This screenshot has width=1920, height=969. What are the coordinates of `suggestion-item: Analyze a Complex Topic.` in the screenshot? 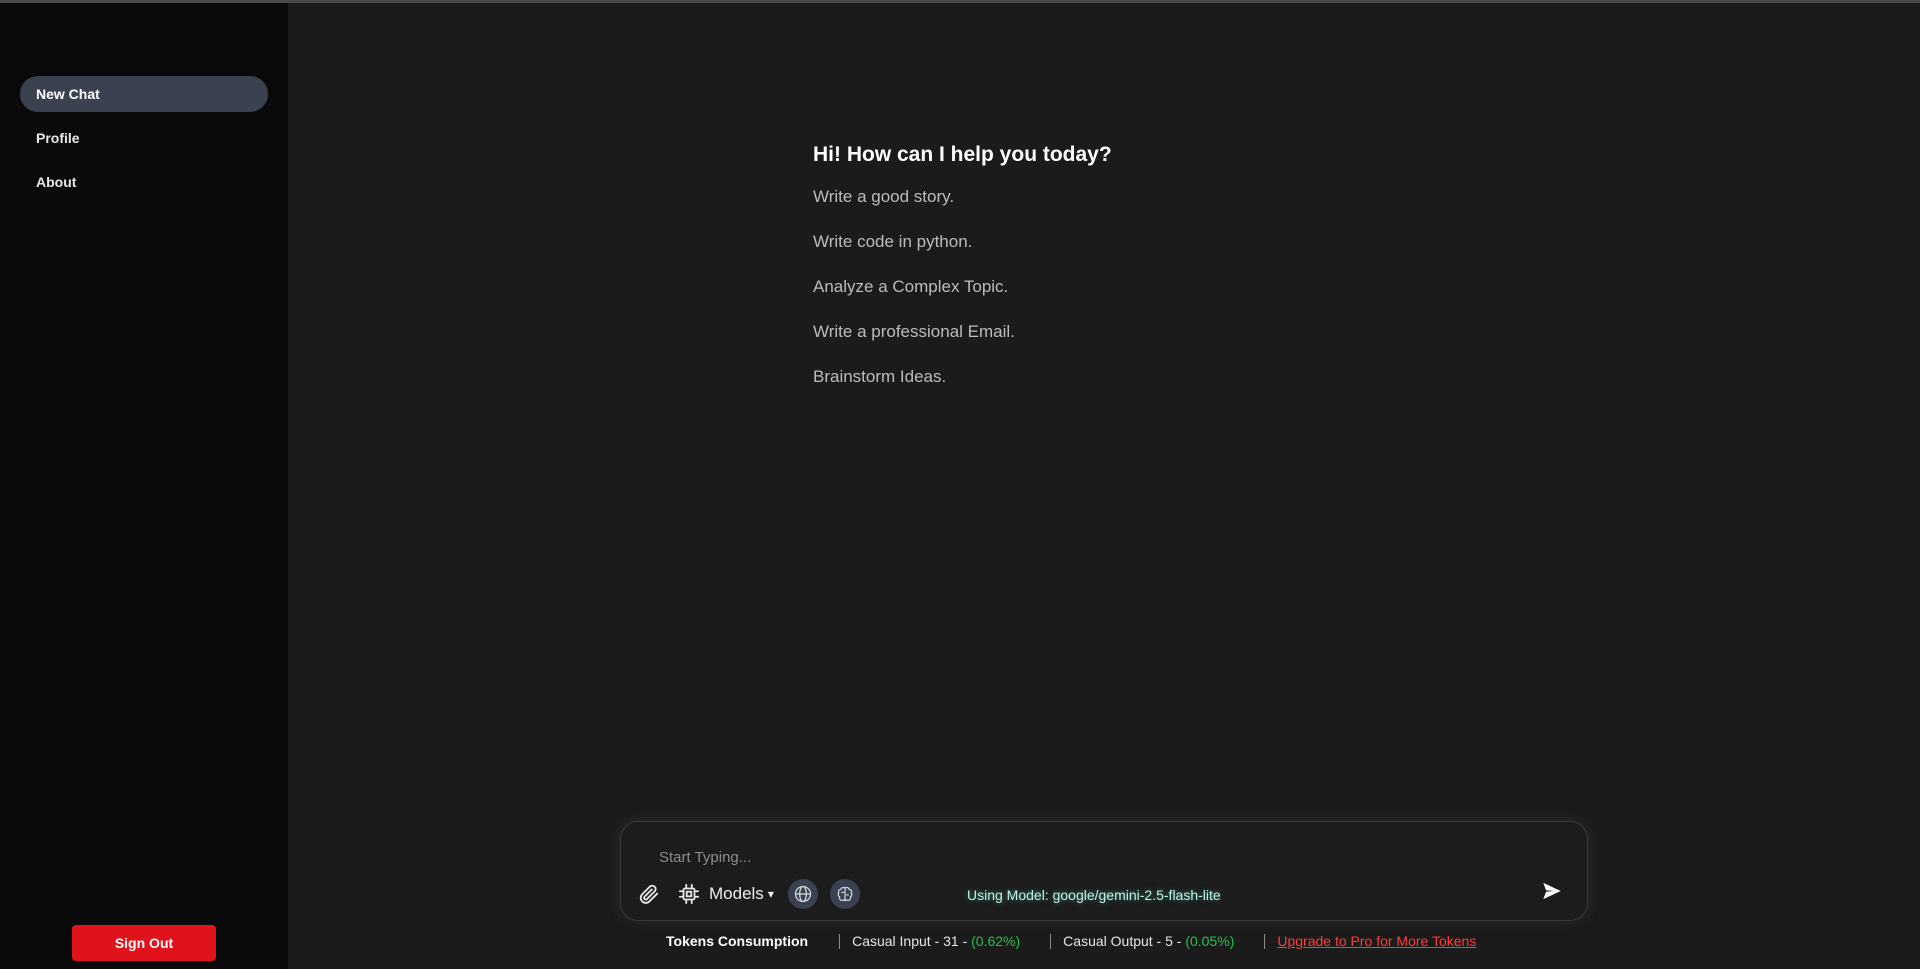 It's located at (962, 298).